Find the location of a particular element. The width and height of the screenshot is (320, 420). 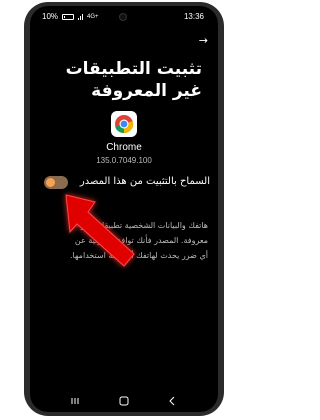

status-bar: 10% 4G+ 13:36 is located at coordinates (124, 16).